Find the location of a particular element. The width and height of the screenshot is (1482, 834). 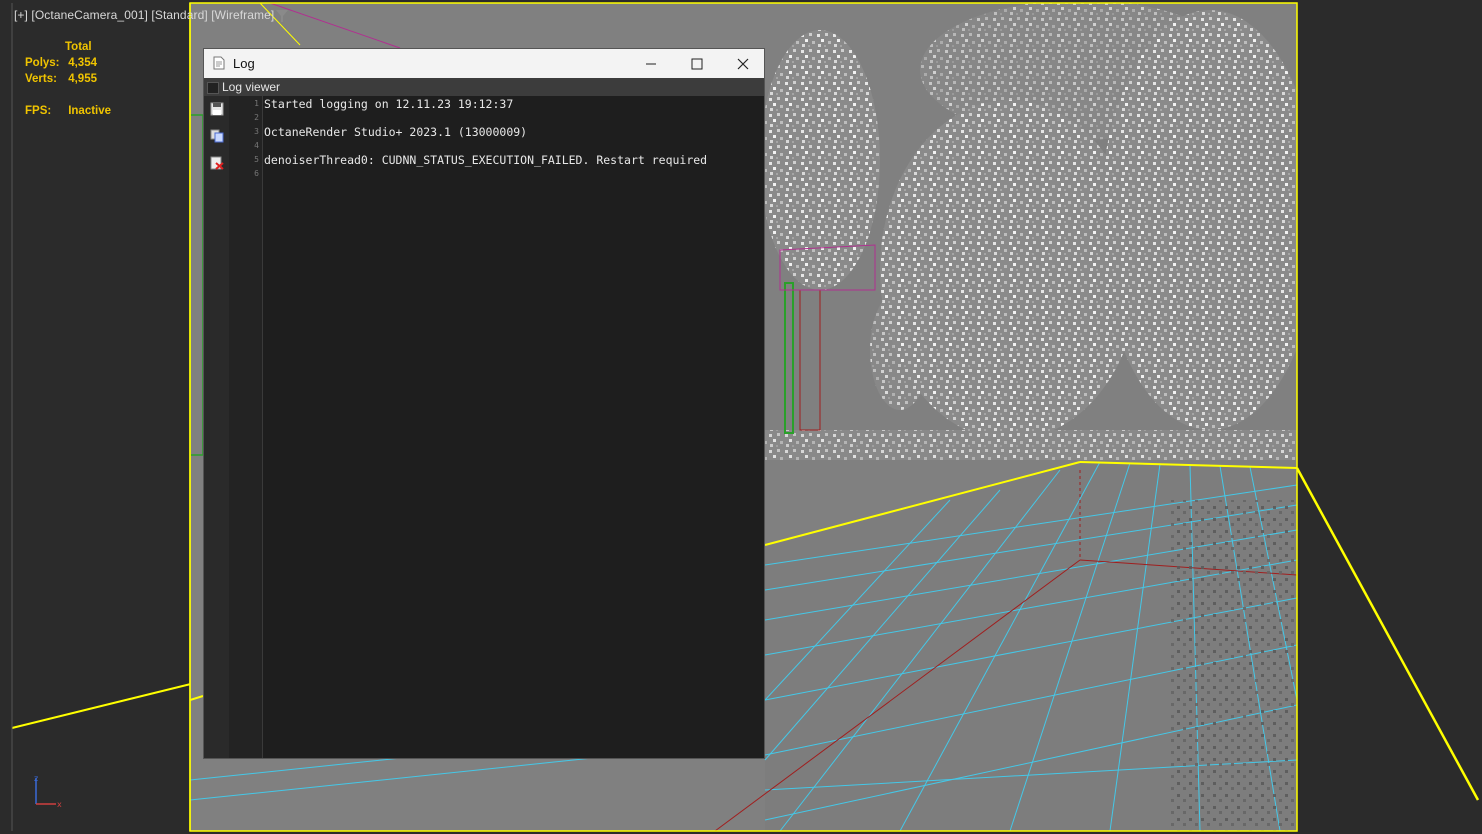

stats-polys-label: Polys: is located at coordinates (42, 63).